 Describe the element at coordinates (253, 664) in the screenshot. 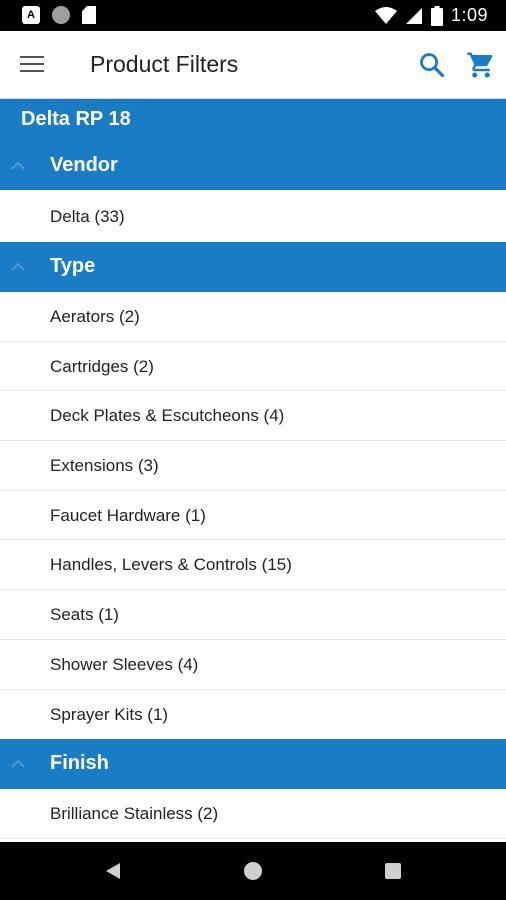

I see `filter-item: Shower Sleeves (4)` at that location.